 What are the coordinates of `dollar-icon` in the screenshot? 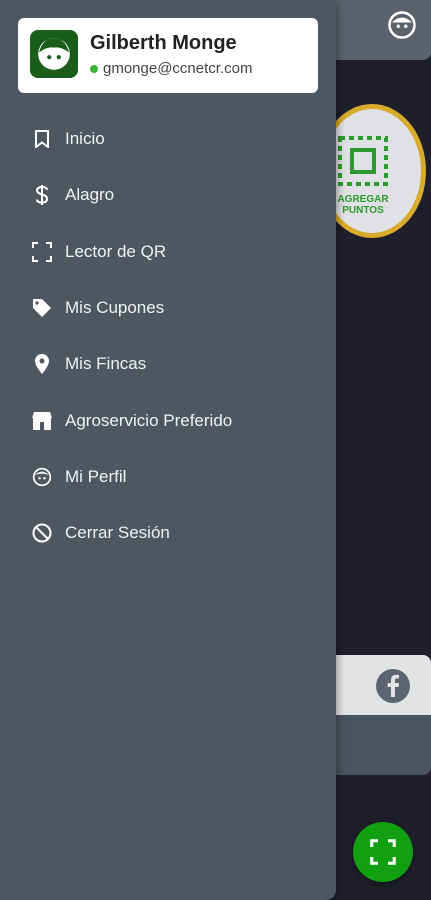 It's located at (42, 195).